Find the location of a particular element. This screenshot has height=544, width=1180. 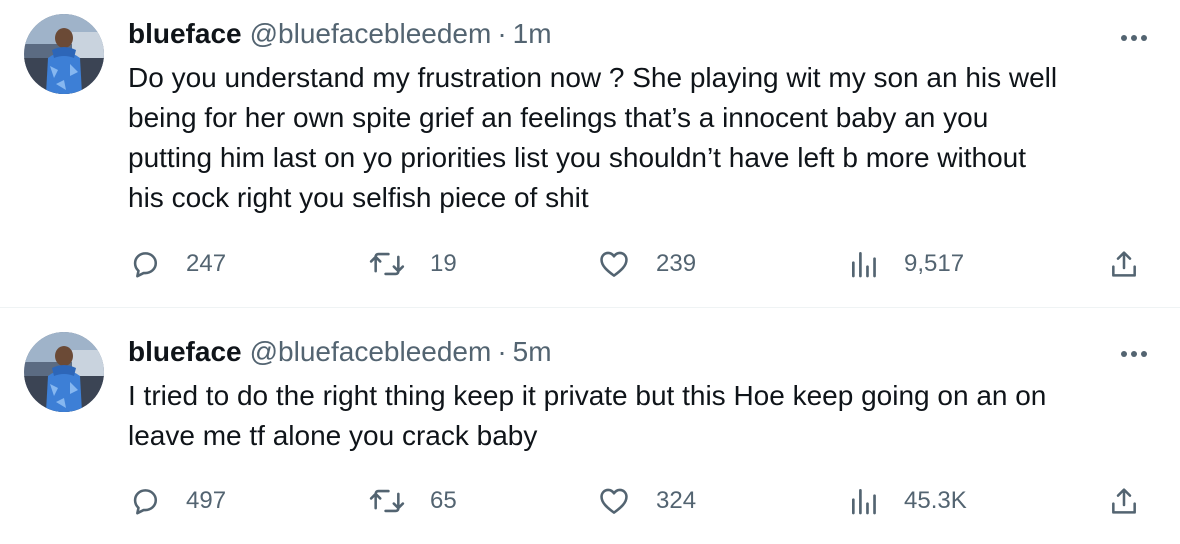

like-count: 324 is located at coordinates (676, 500).